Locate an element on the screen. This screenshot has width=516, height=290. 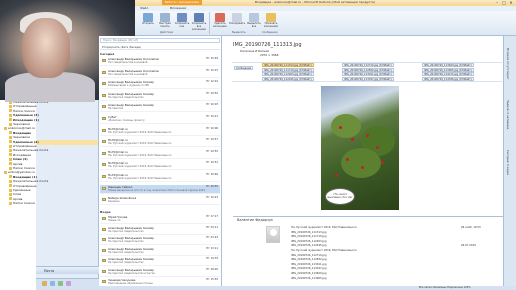
save-all-button: Сохранить все вложения is located at coordinates (199, 22).